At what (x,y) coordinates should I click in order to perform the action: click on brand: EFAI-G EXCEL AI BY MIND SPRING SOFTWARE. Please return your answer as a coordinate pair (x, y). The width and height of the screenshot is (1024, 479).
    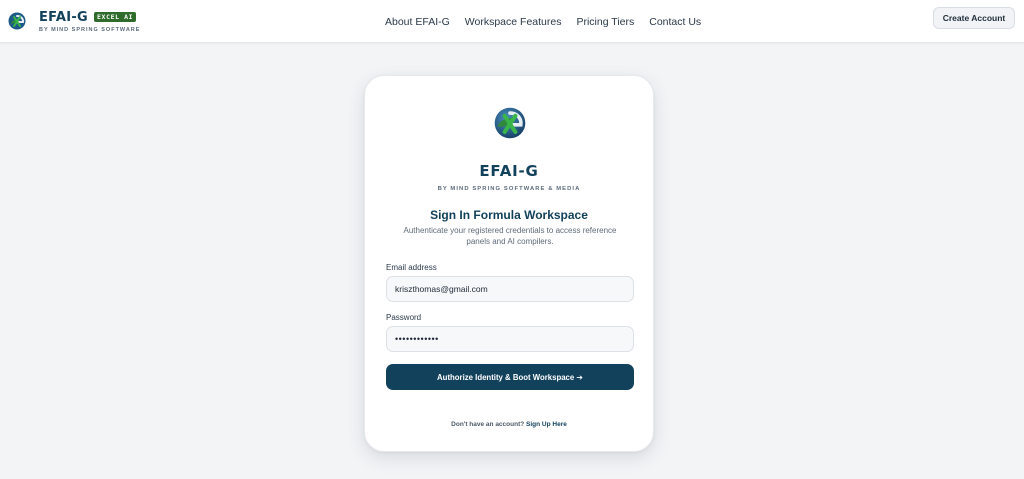
    Looking at the image, I should click on (73, 21).